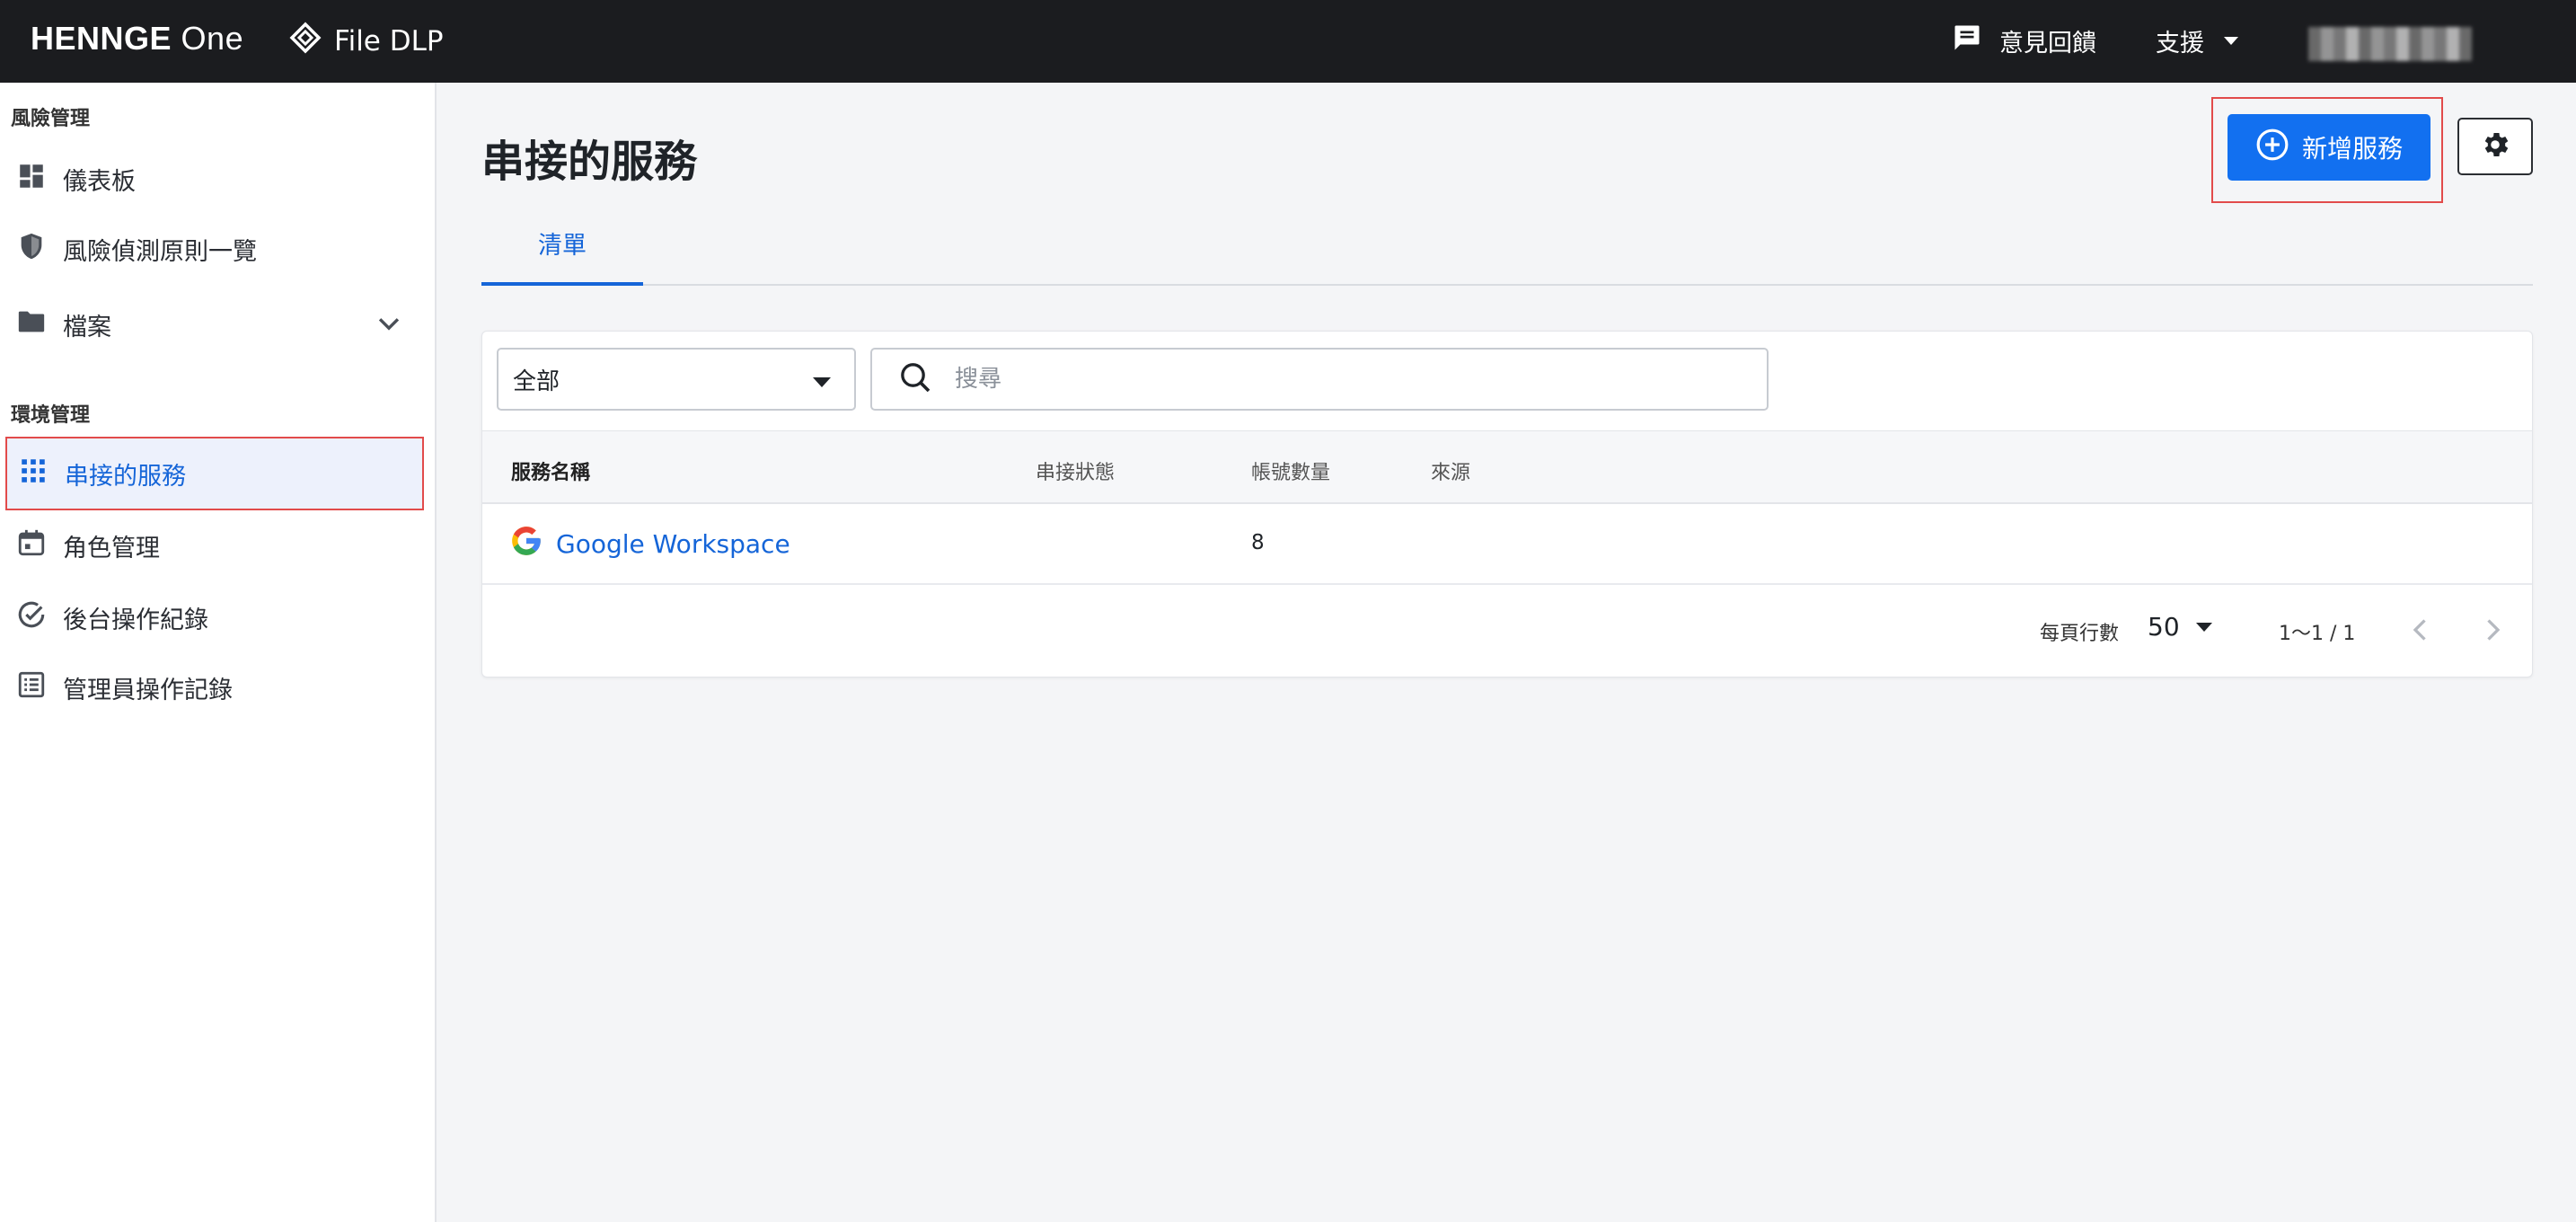  I want to click on column-header-accounts: 帳號數量, so click(1290, 470).